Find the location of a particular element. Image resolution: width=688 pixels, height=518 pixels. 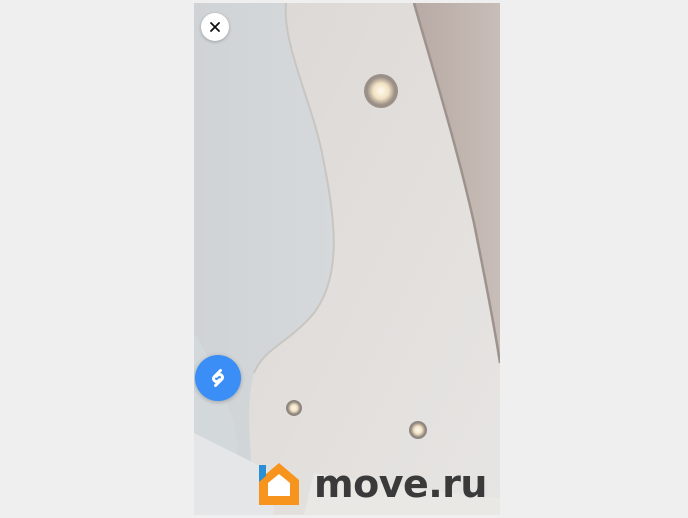

house-logo-icon is located at coordinates (279, 484).